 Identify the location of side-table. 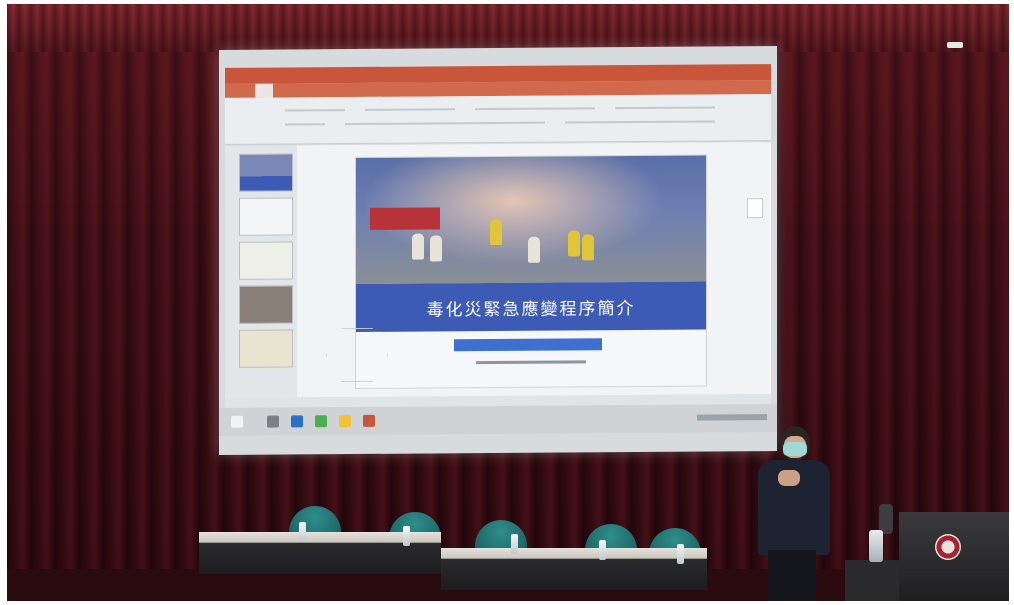
(873, 580).